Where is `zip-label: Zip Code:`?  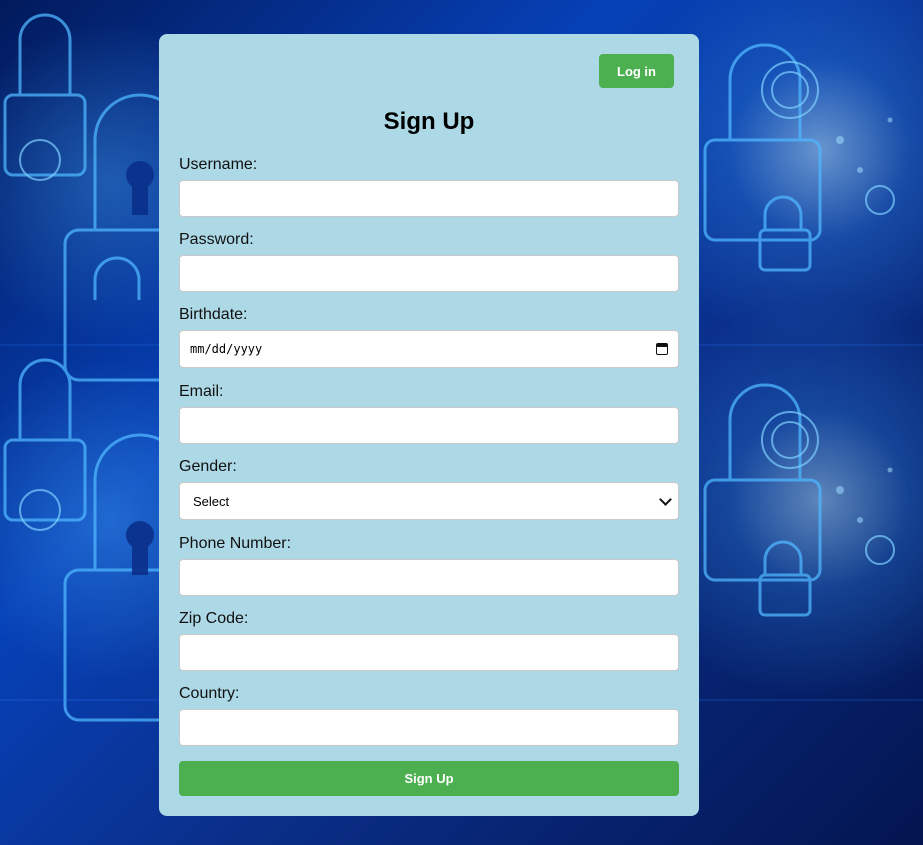
zip-label: Zip Code: is located at coordinates (214, 618).